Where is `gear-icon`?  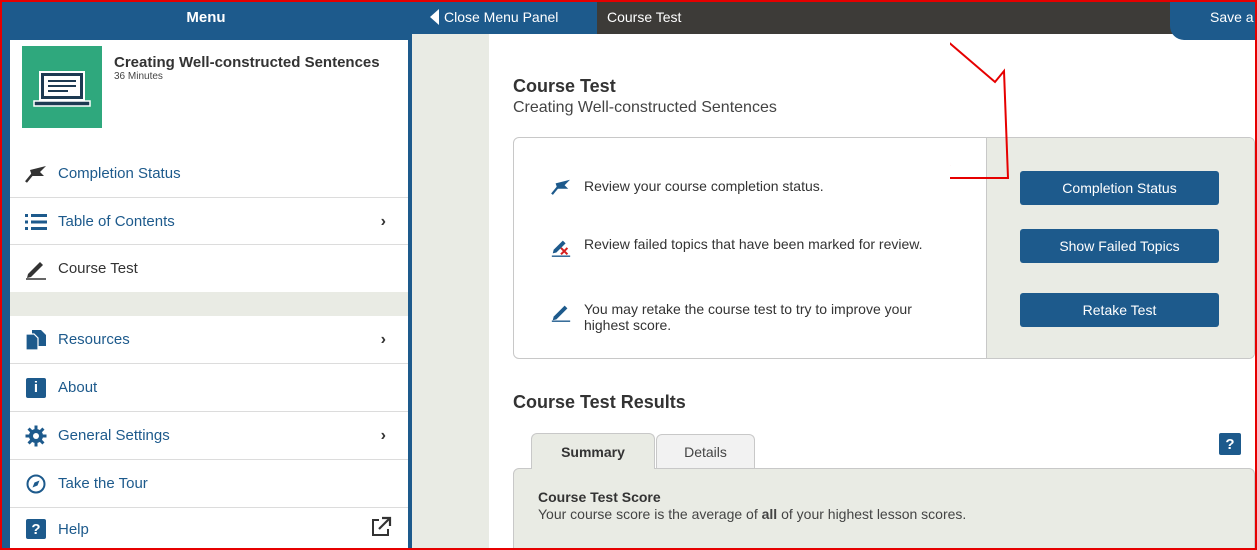 gear-icon is located at coordinates (36, 436).